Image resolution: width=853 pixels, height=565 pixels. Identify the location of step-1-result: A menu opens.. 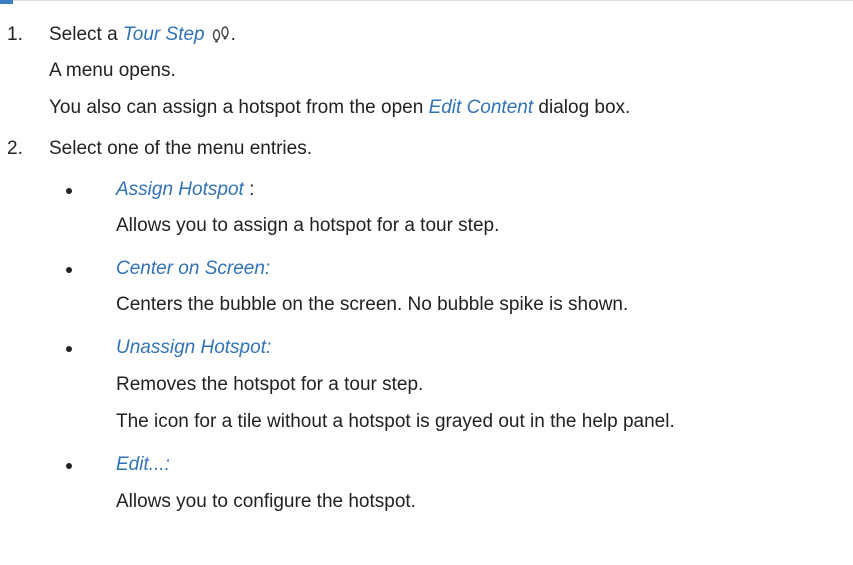
(112, 70).